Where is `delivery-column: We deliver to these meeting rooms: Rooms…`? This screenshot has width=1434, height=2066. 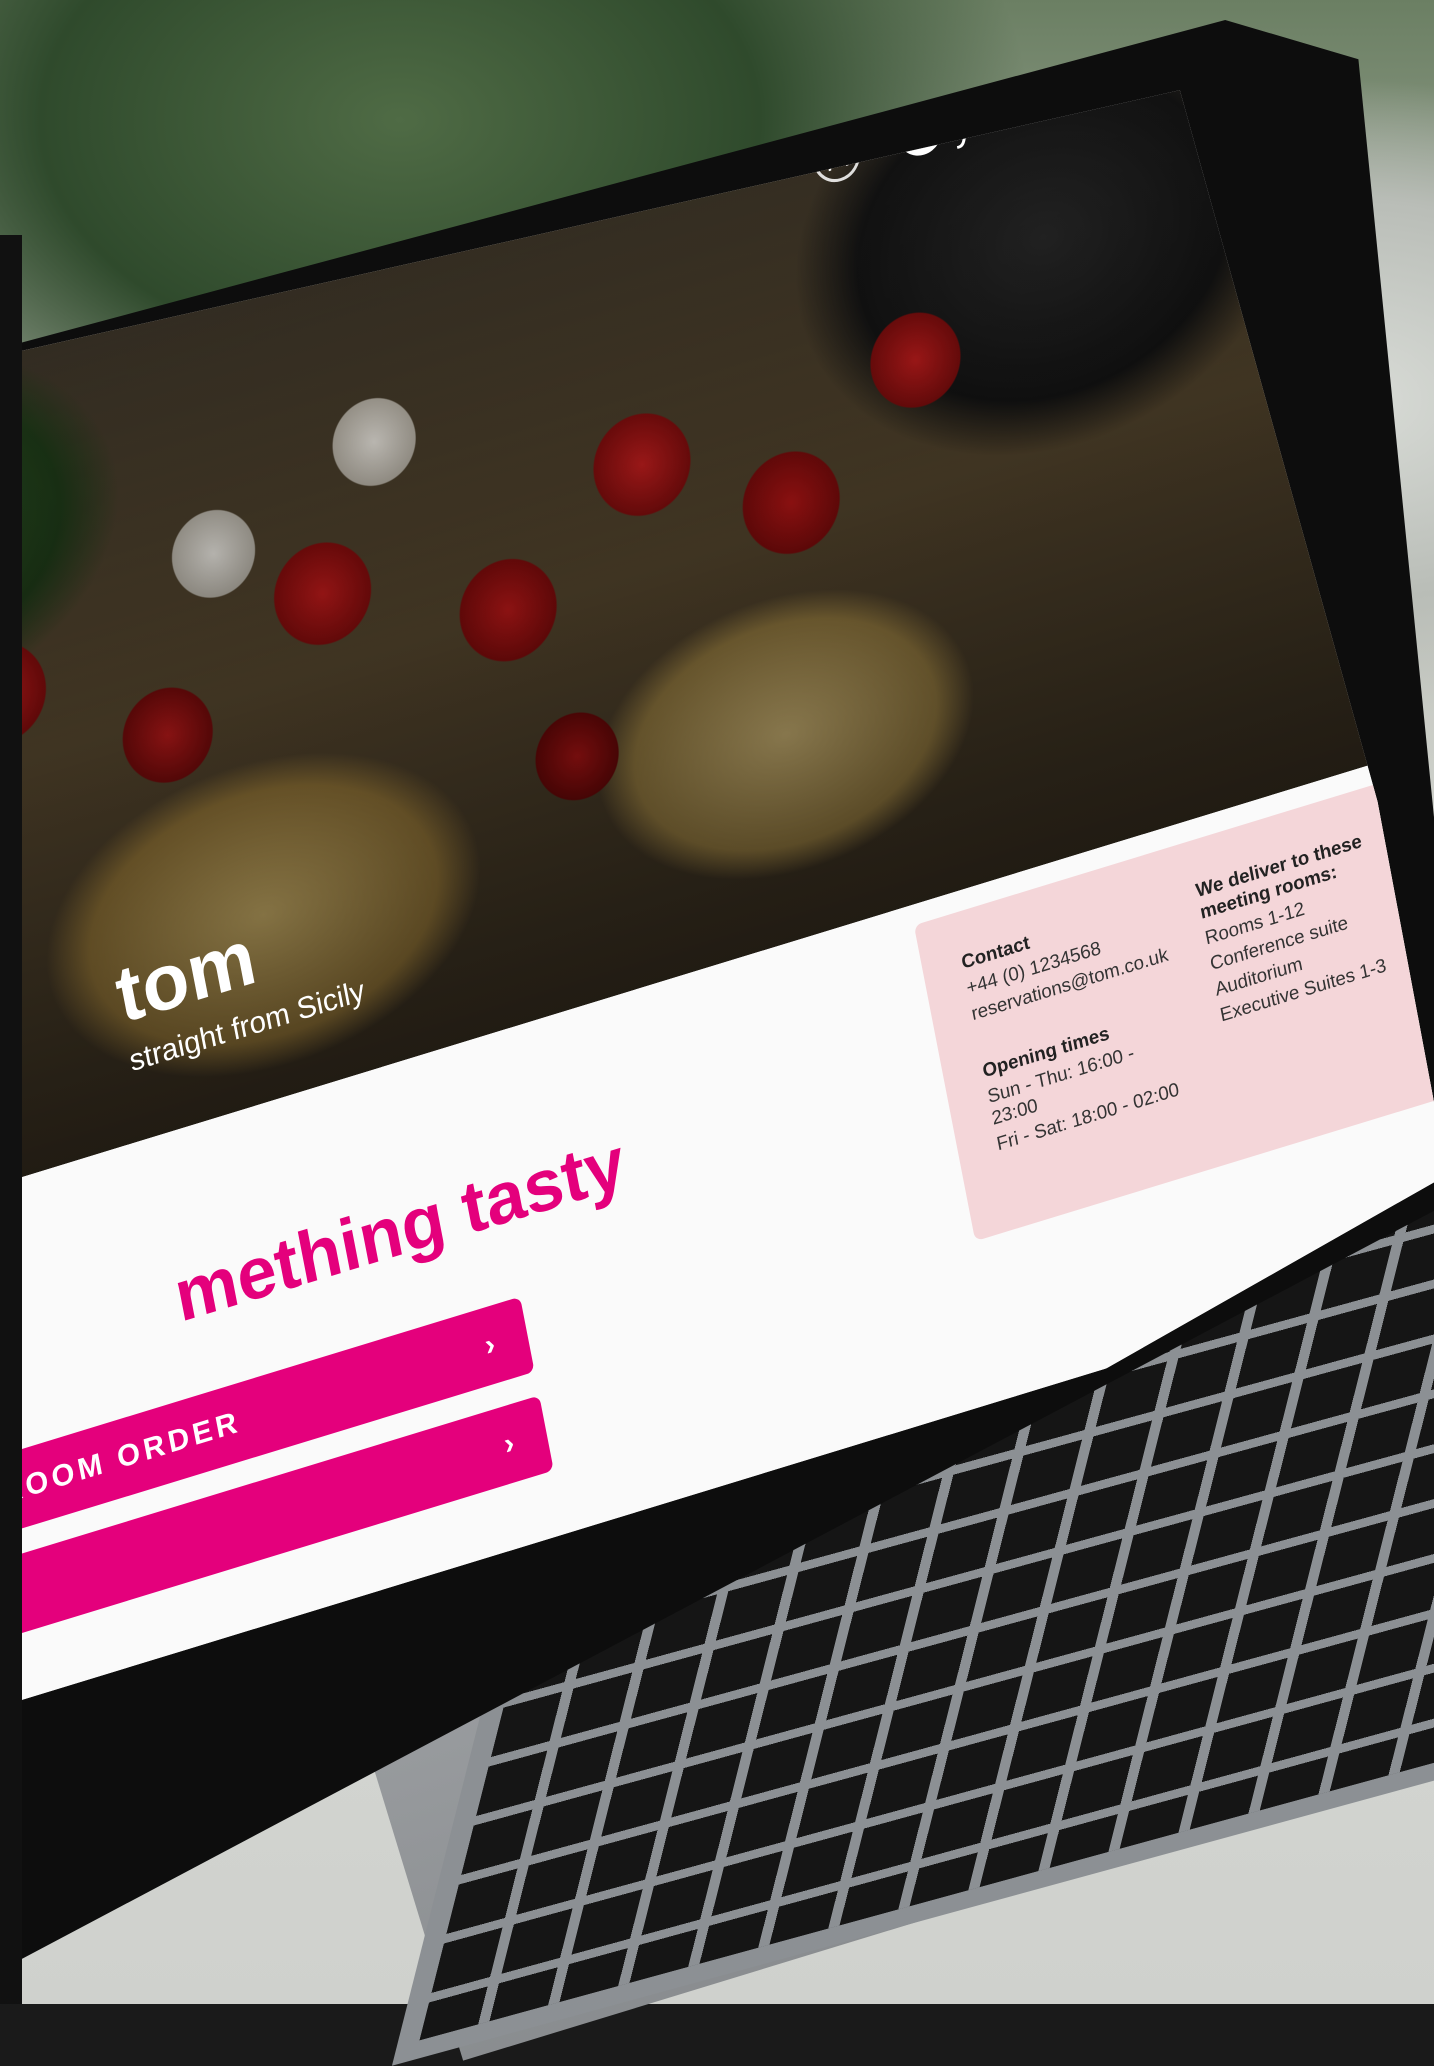
delivery-column: We deliver to these meeting rooms: Rooms… is located at coordinates (1300, 974).